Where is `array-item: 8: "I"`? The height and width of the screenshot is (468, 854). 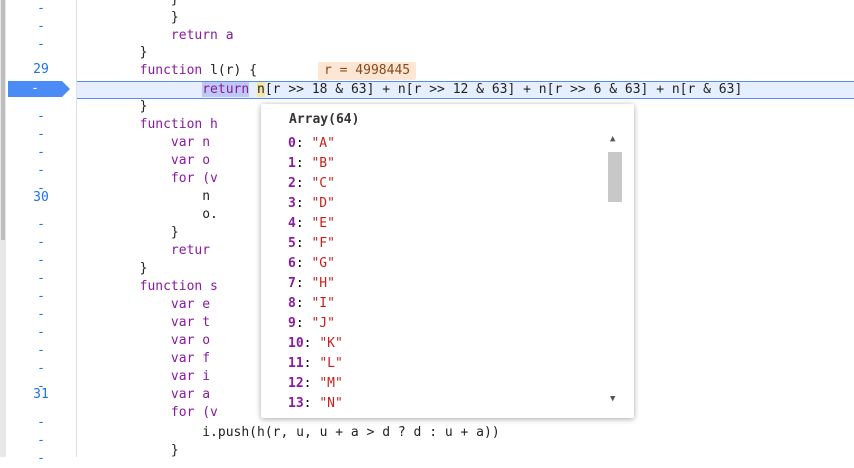
array-item: 8: "I" is located at coordinates (311, 304).